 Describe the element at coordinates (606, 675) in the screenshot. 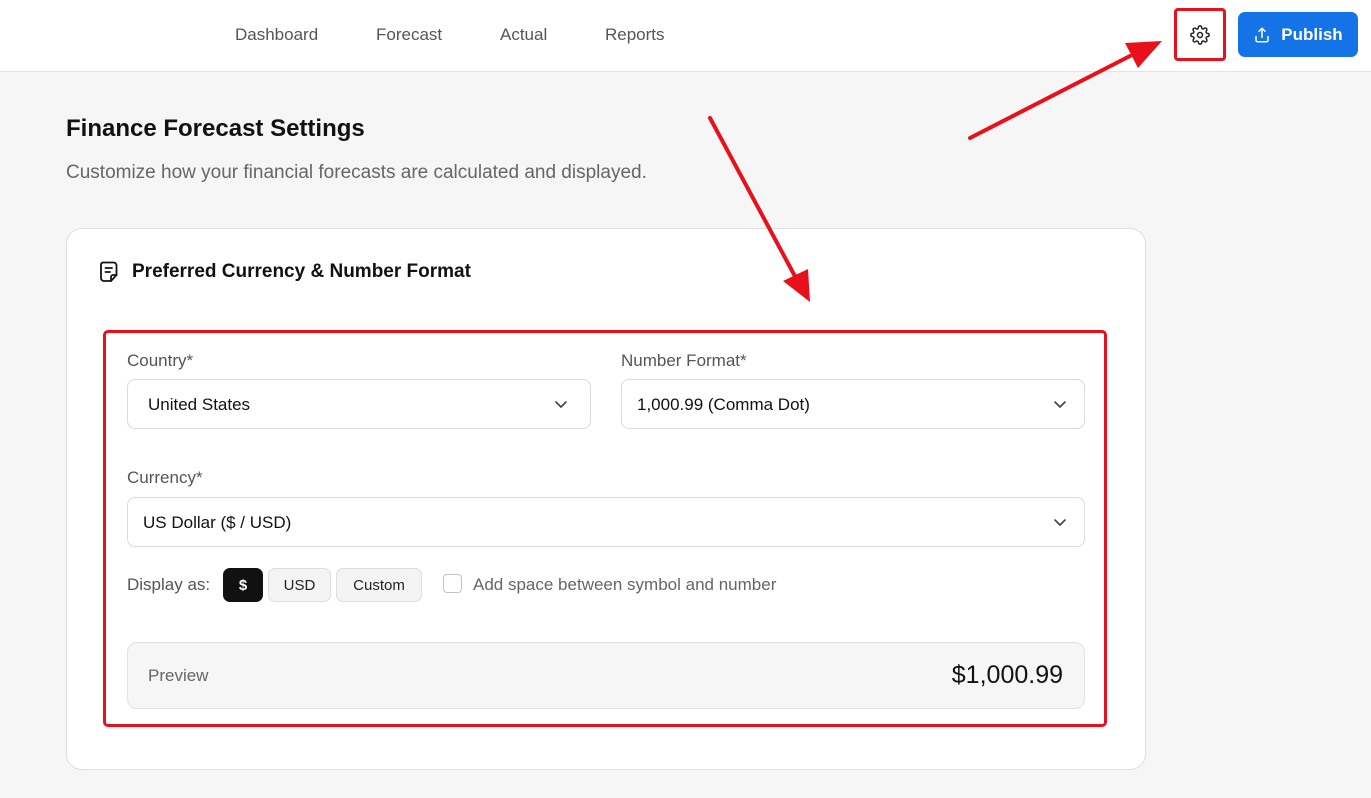

I see `preview-box: Preview $1,000.99` at that location.